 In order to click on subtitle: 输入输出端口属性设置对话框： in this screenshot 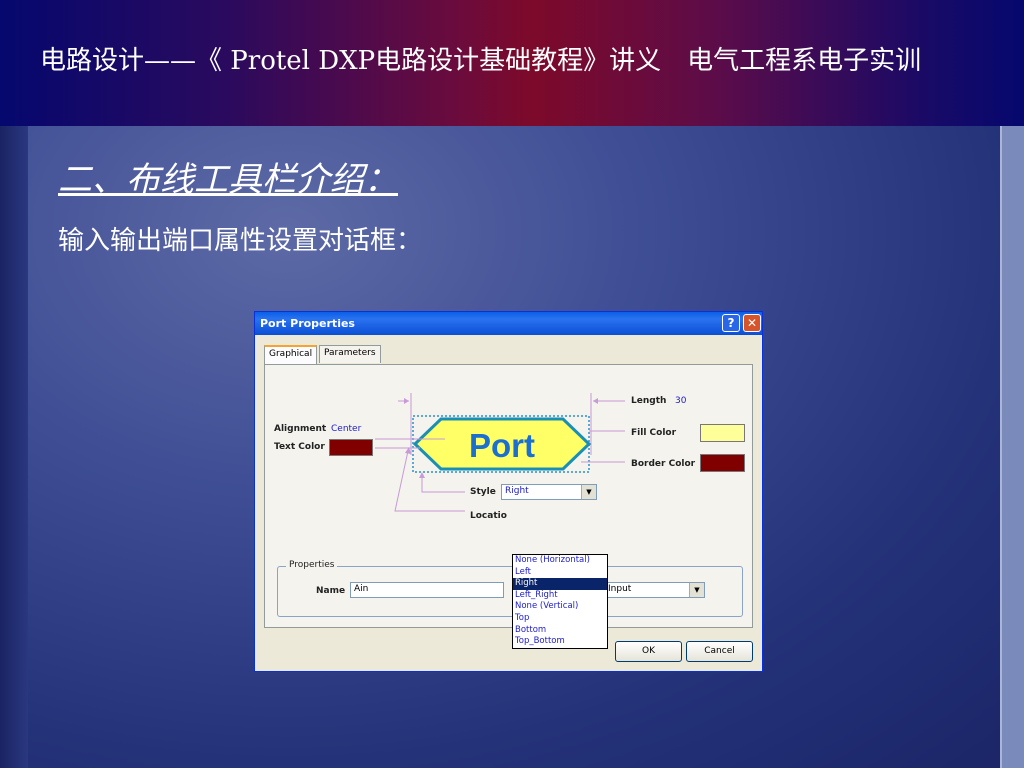, I will do `click(240, 241)`.